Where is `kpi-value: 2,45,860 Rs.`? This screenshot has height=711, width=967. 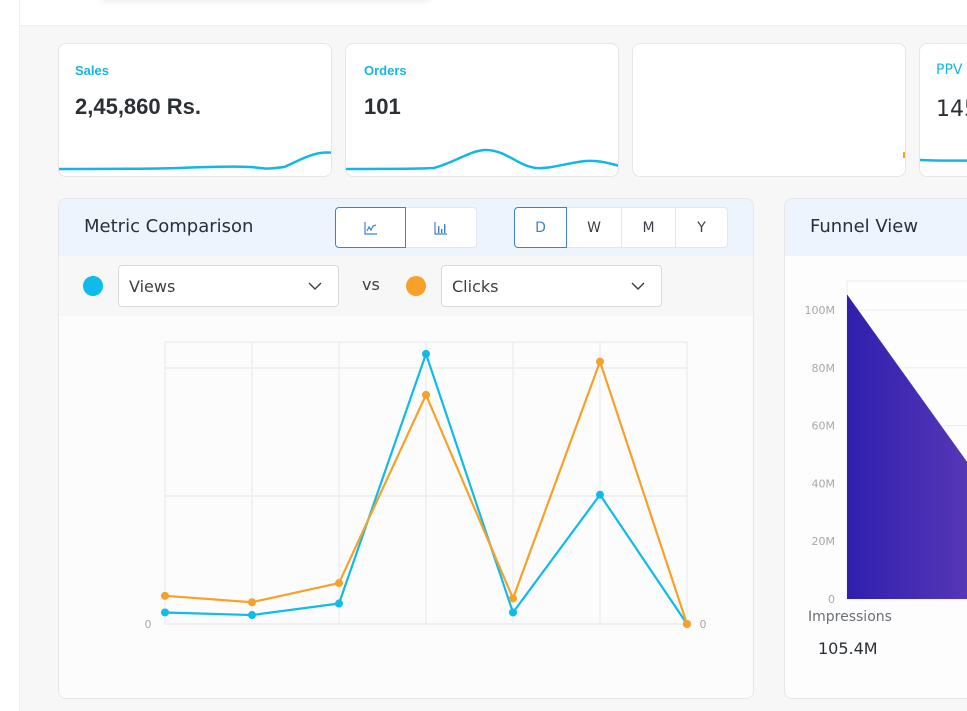 kpi-value: 2,45,860 Rs. is located at coordinates (138, 106).